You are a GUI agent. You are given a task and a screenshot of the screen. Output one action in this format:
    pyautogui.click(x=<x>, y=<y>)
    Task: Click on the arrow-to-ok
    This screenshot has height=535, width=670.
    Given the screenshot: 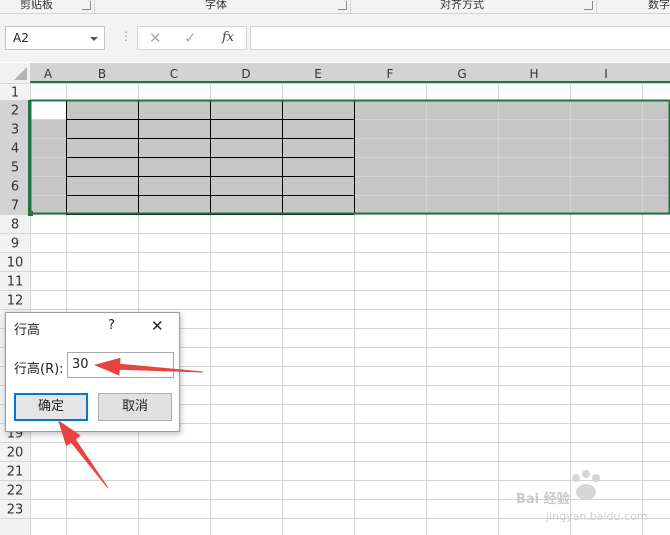 What is the action you would take?
    pyautogui.click(x=83, y=454)
    